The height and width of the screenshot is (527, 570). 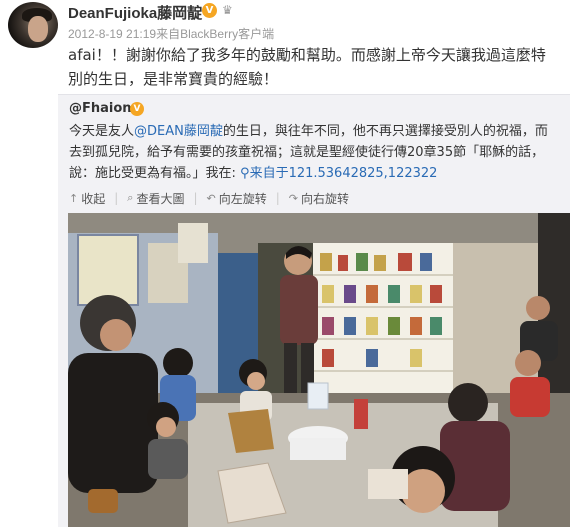 What do you see at coordinates (209, 10) in the screenshot?
I see `verified-badge-icon: V` at bounding box center [209, 10].